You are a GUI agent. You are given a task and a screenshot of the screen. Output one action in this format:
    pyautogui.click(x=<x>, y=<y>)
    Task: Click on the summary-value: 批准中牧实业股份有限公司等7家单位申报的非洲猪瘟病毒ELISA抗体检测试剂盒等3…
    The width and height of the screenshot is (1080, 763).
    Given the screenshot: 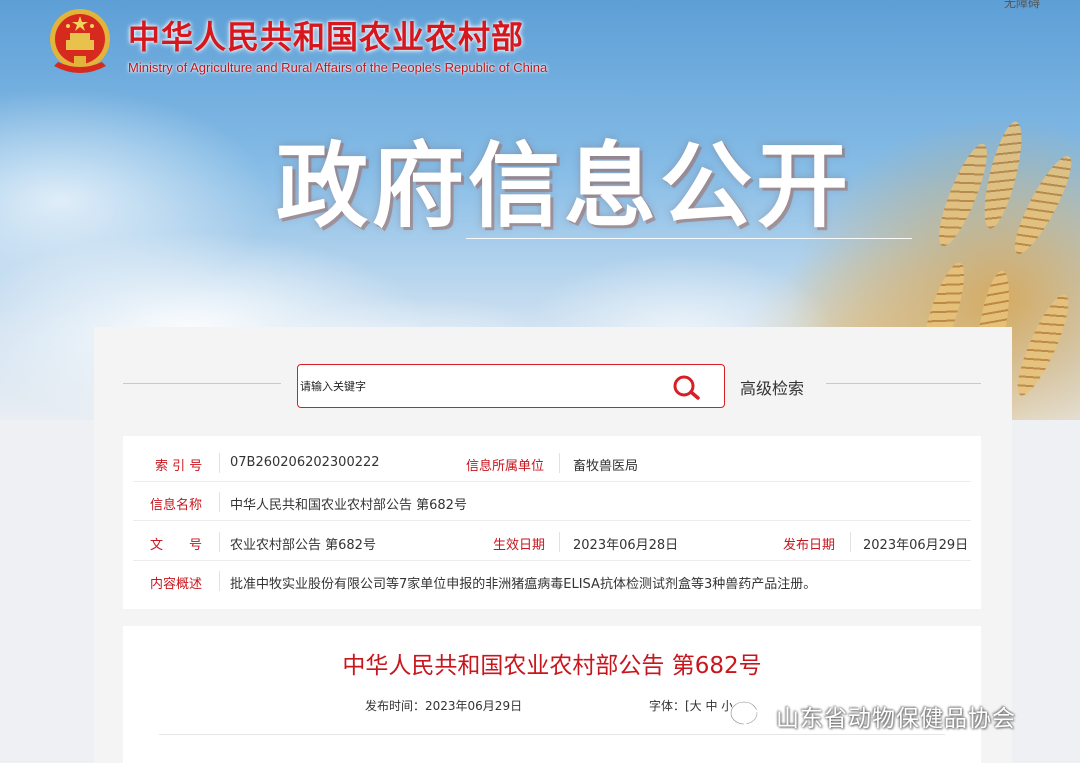 What is the action you would take?
    pyautogui.click(x=523, y=584)
    